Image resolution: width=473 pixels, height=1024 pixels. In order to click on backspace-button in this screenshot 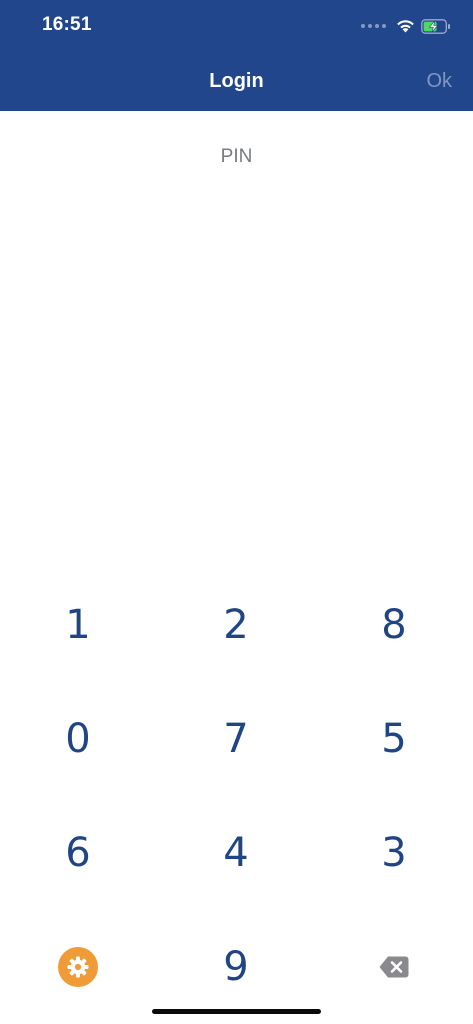, I will do `click(394, 967)`.